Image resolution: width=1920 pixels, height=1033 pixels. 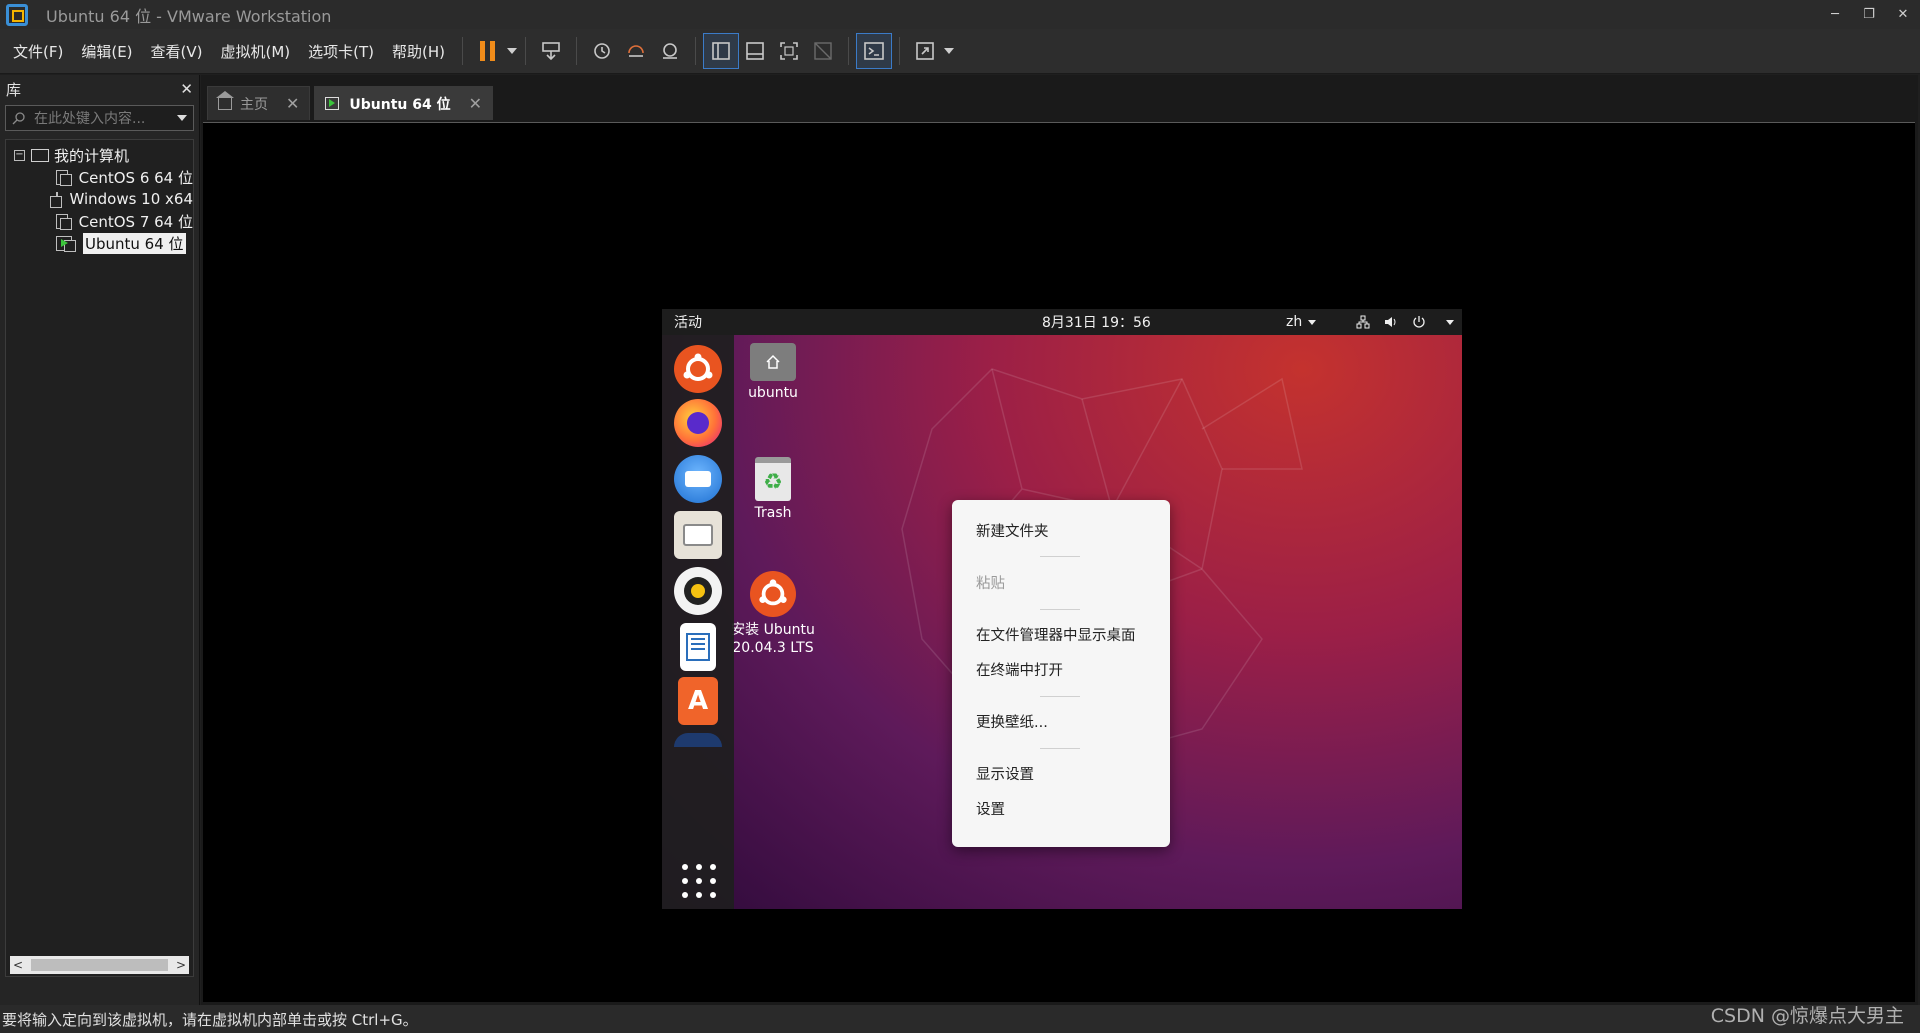 What do you see at coordinates (332, 103) in the screenshot?
I see `vm-running-icon` at bounding box center [332, 103].